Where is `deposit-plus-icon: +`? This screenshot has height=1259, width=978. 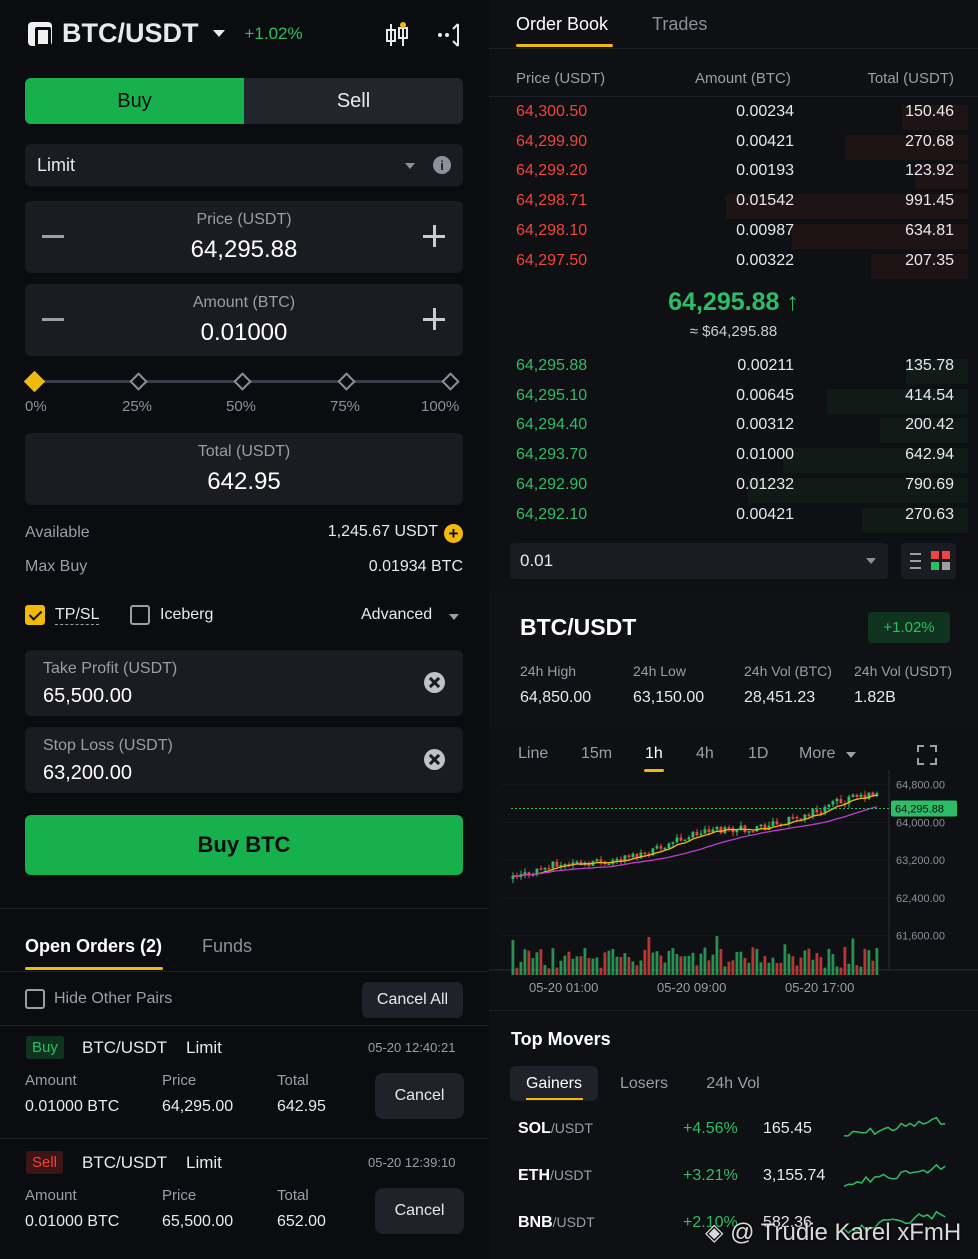 deposit-plus-icon: + is located at coordinates (453, 533).